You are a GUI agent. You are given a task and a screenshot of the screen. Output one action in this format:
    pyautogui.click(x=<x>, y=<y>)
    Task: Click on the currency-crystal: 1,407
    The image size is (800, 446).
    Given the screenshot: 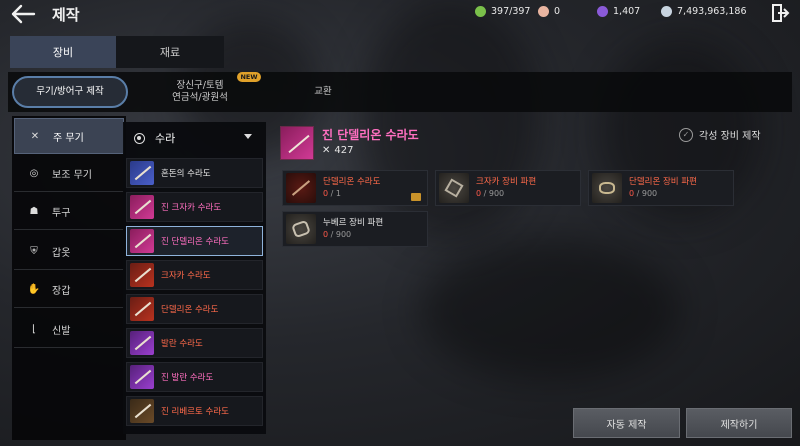 What is the action you would take?
    pyautogui.click(x=618, y=11)
    